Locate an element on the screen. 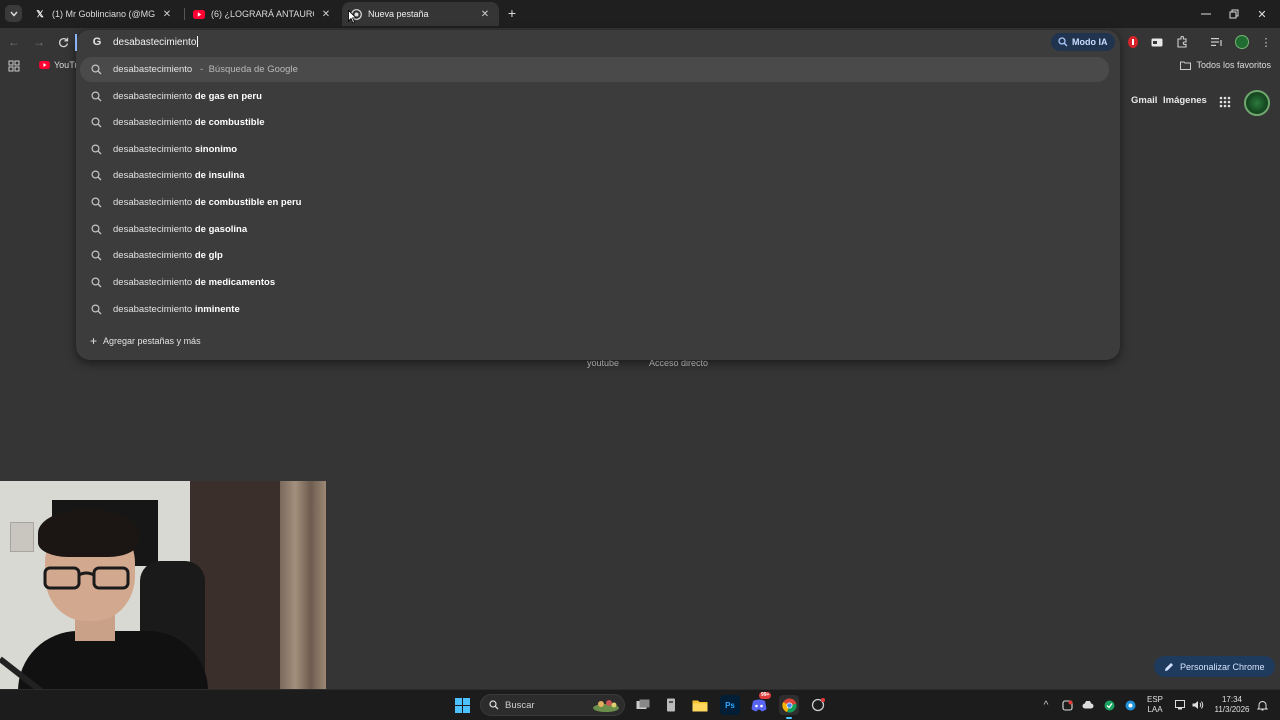 The height and width of the screenshot is (720, 1280). suggestion-text: desabastecimiento sinonimo is located at coordinates (175, 149).